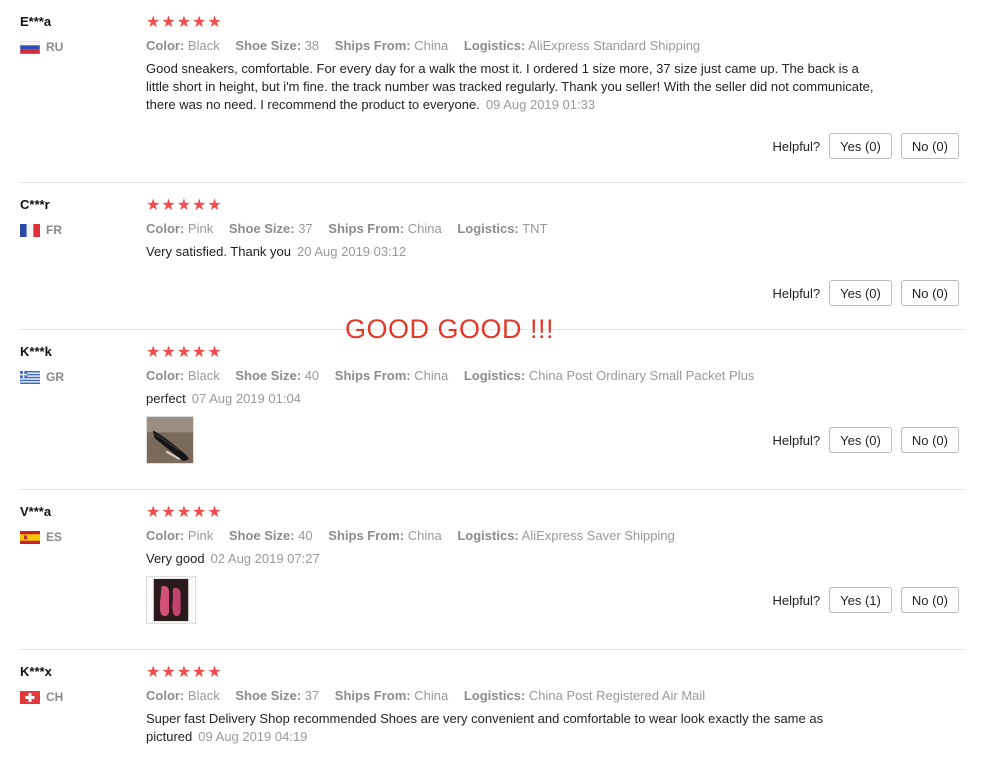  I want to click on reviewer-name: E***a, so click(36, 21).